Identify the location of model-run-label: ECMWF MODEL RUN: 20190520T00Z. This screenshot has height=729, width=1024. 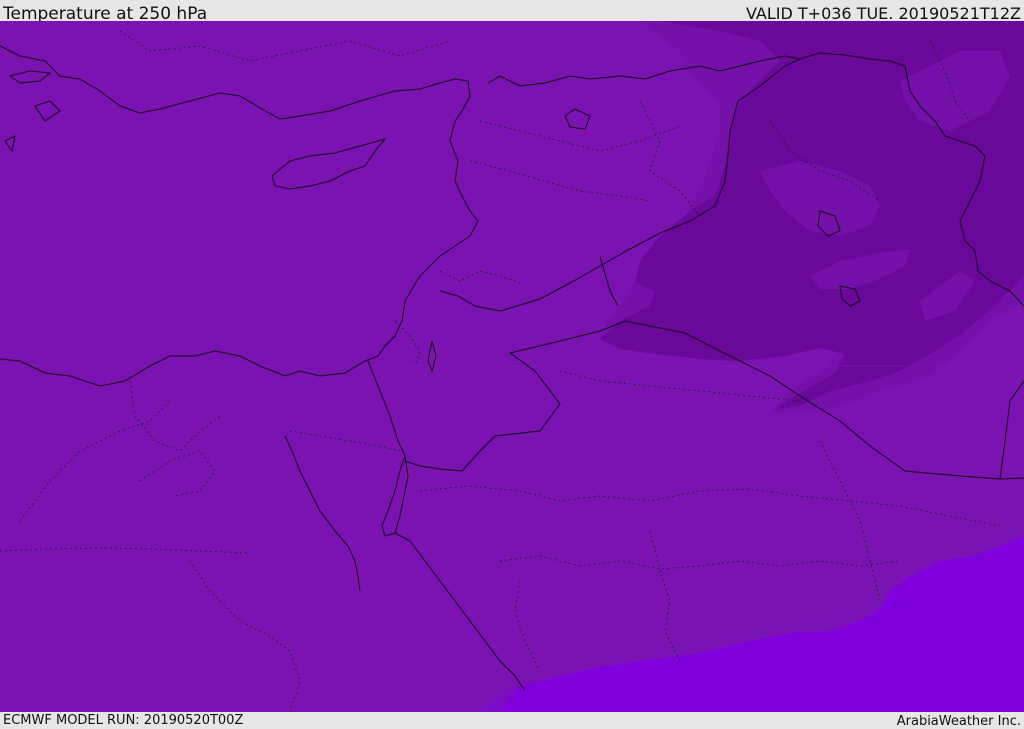
(123, 720).